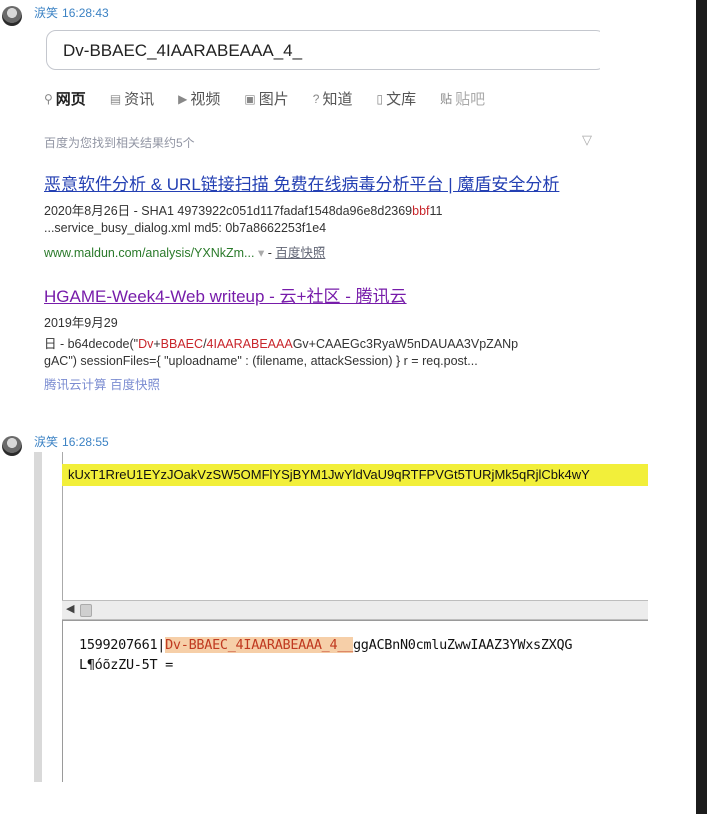 The image size is (707, 814). Describe the element at coordinates (81, 323) in the screenshot. I see `result-date: 2019年9月29` at that location.